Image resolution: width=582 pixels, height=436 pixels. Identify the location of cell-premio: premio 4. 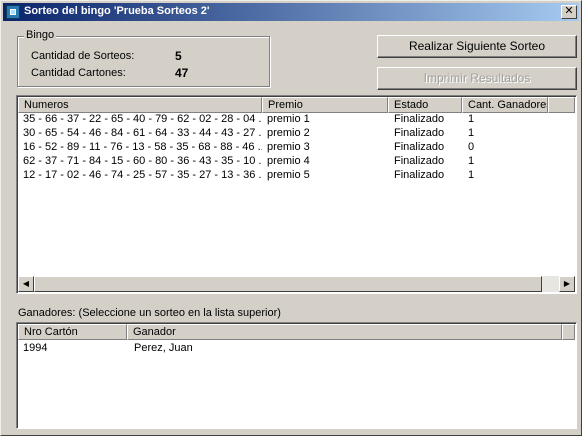
(288, 161).